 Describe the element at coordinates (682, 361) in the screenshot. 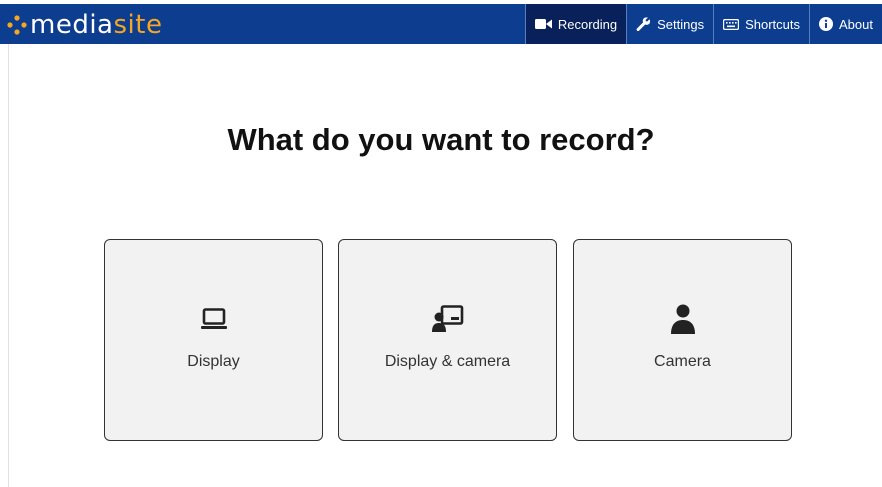

I see `record-option-camera-label: Camera` at that location.